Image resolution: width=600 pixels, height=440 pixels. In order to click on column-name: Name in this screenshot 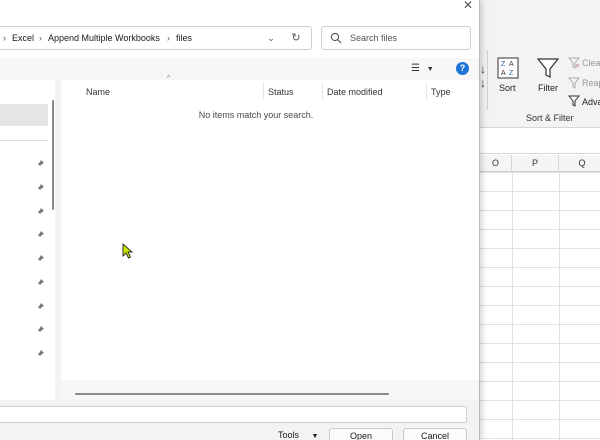, I will do `click(98, 92)`.